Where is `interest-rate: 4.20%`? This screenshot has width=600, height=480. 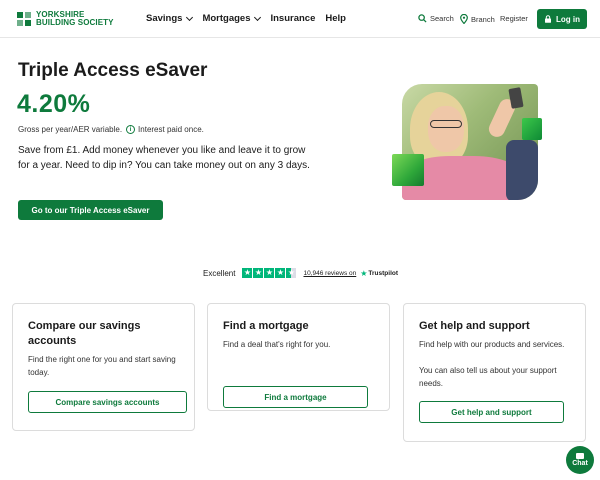
interest-rate: 4.20% is located at coordinates (54, 104).